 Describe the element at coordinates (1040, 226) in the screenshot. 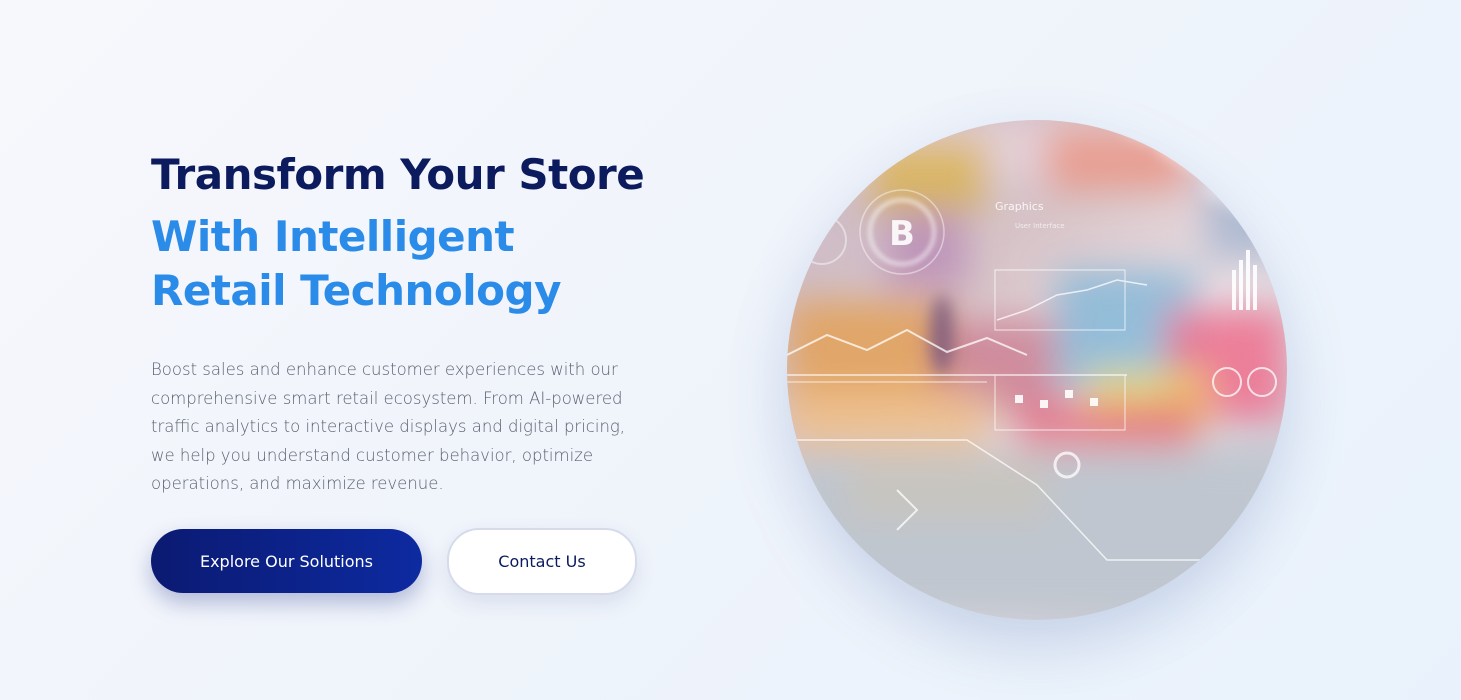

I see `user-interface-label: User Interface` at that location.